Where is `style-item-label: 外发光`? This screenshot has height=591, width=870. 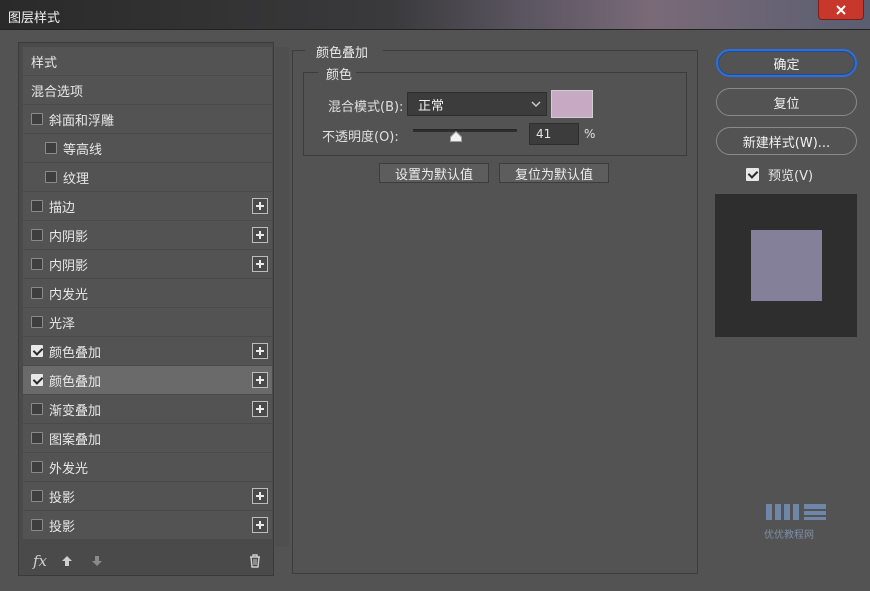
style-item-label: 外发光 is located at coordinates (69, 469).